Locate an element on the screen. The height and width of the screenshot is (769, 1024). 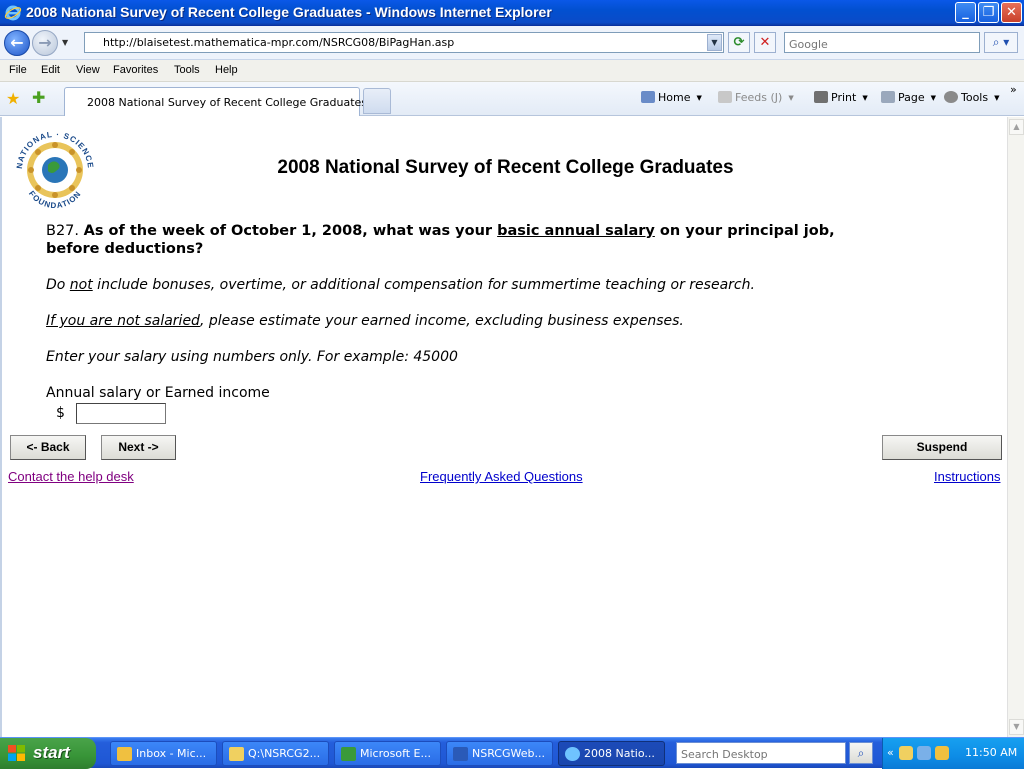
desktop-search-input is located at coordinates (761, 754).